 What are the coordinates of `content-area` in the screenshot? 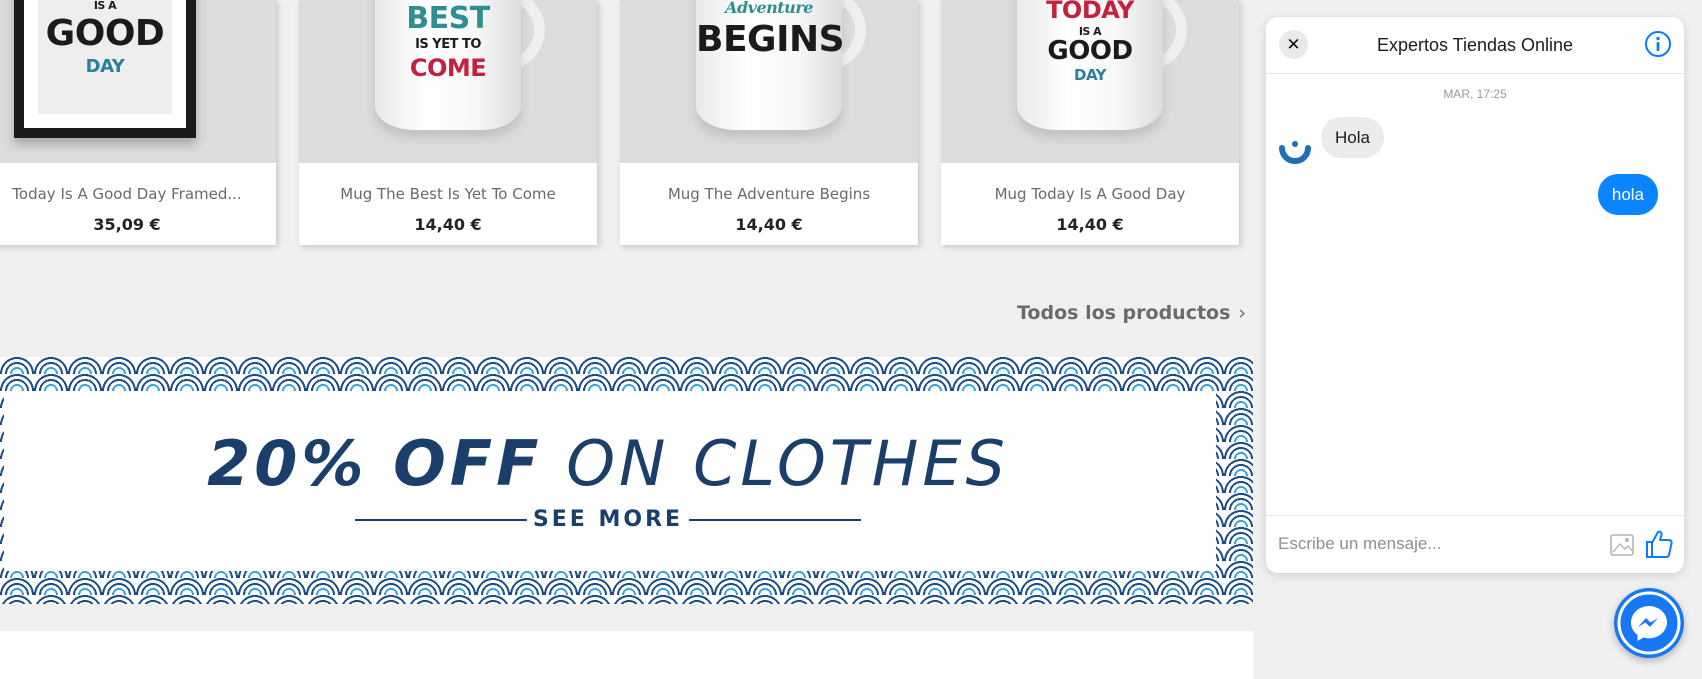 It's located at (626, 655).